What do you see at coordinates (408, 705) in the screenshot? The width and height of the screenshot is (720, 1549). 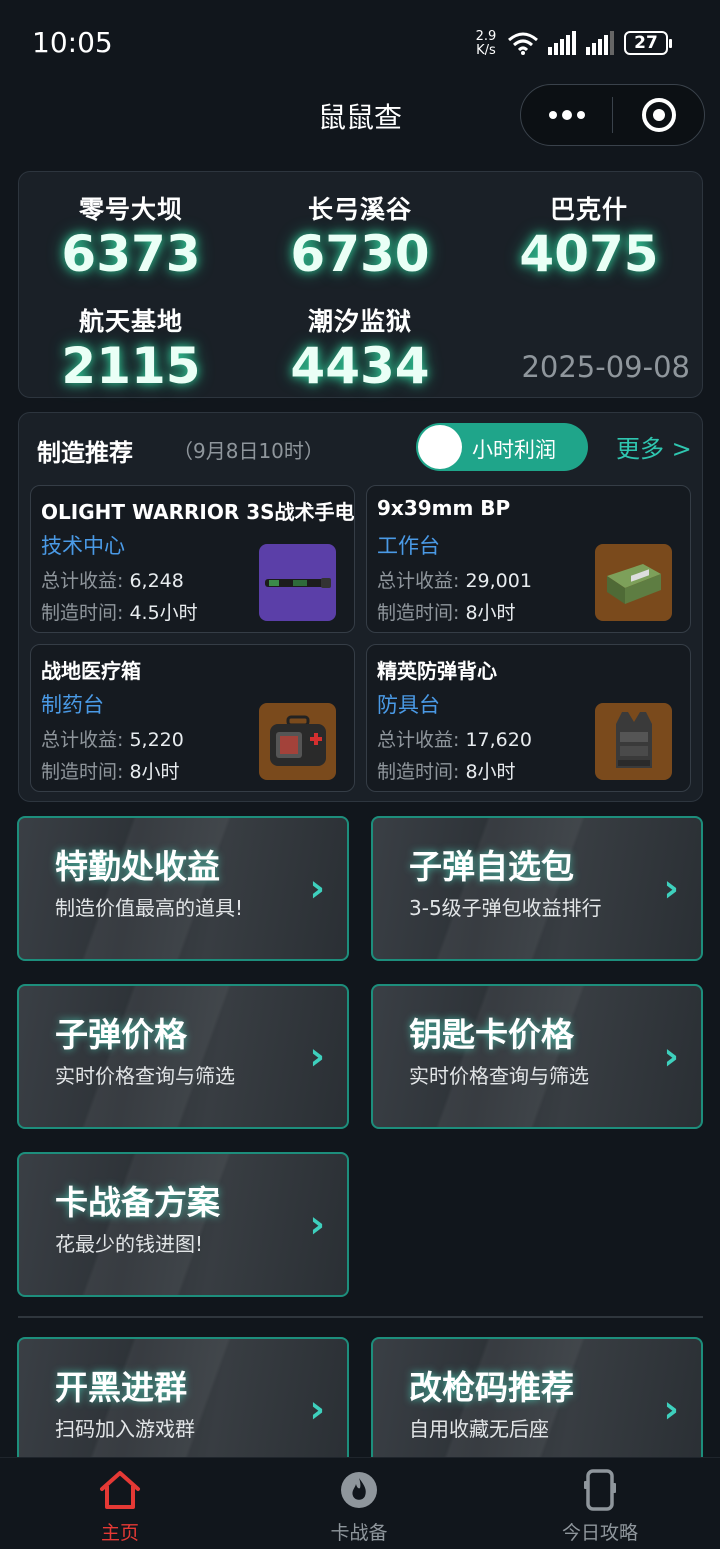 I see `item-station: 防具台` at bounding box center [408, 705].